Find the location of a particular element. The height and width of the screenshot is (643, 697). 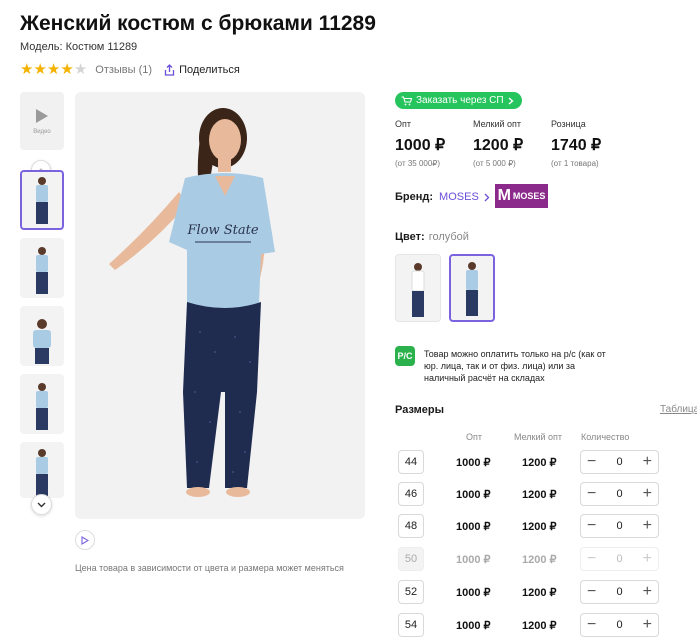

size-label: 48 is located at coordinates (411, 526).